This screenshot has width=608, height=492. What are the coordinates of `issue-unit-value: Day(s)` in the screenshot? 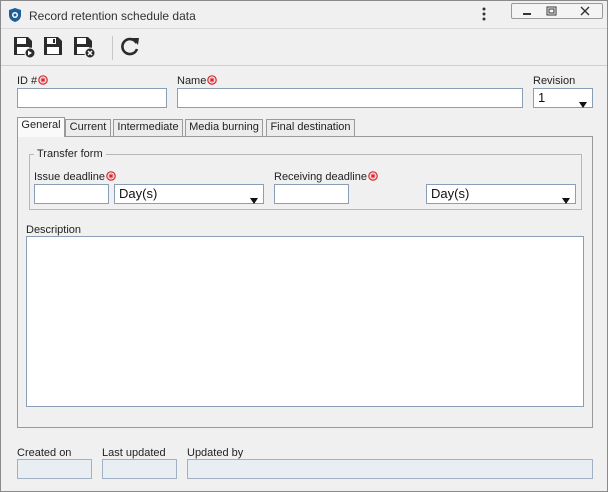 It's located at (138, 193).